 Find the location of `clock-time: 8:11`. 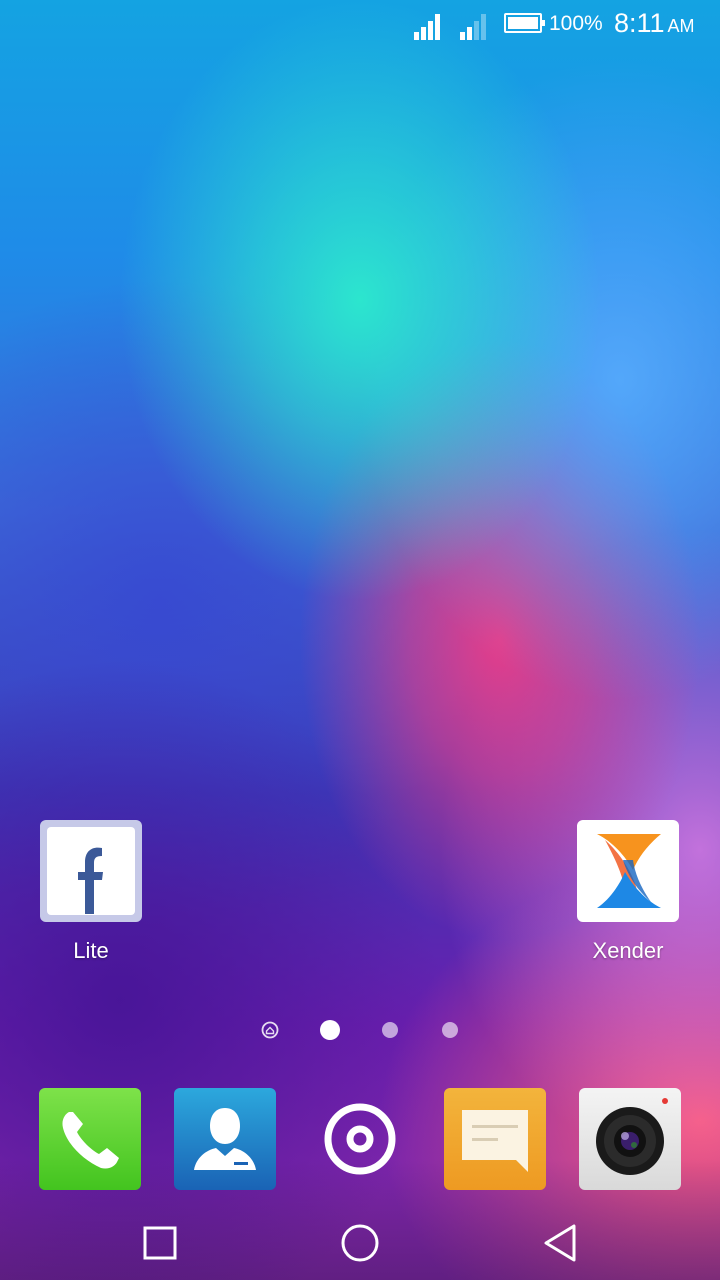

clock-time: 8:11 is located at coordinates (639, 23).